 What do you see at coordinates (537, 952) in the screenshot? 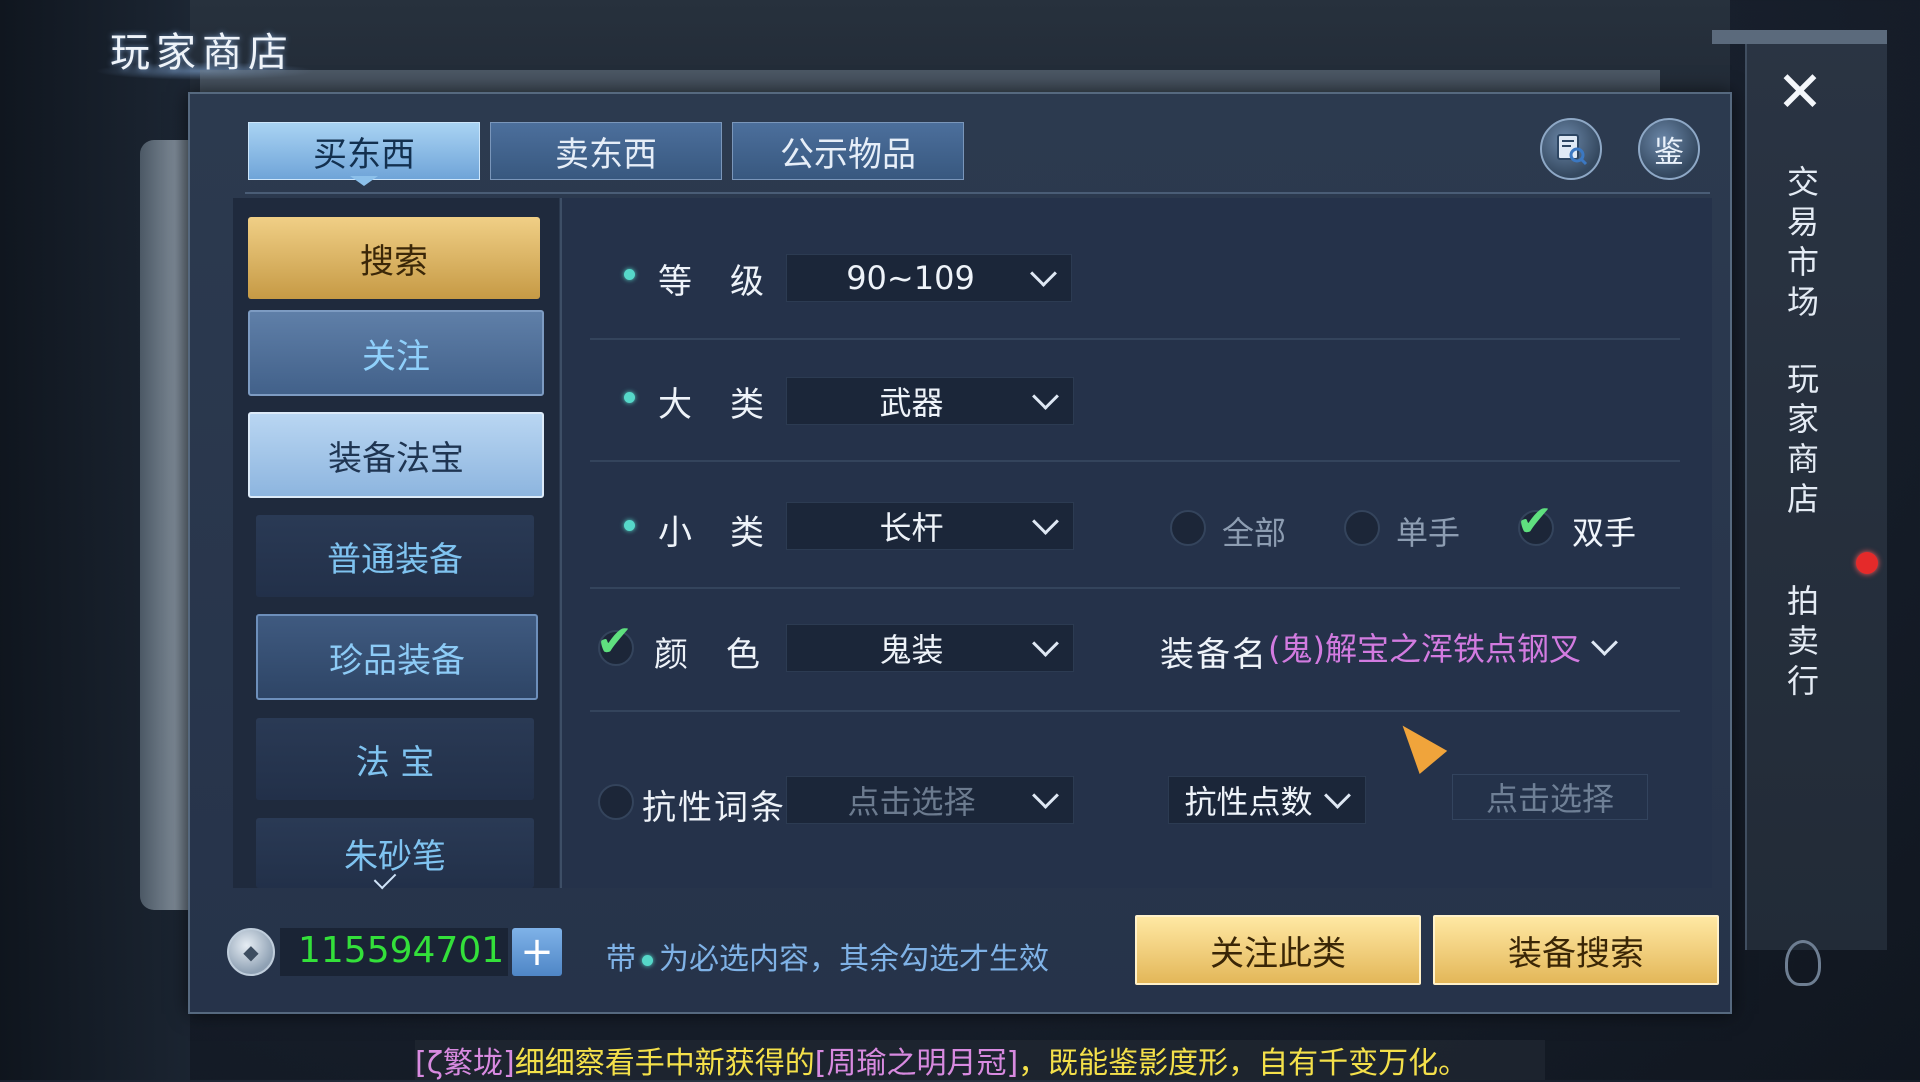
I see `add-currency-button: +` at bounding box center [537, 952].